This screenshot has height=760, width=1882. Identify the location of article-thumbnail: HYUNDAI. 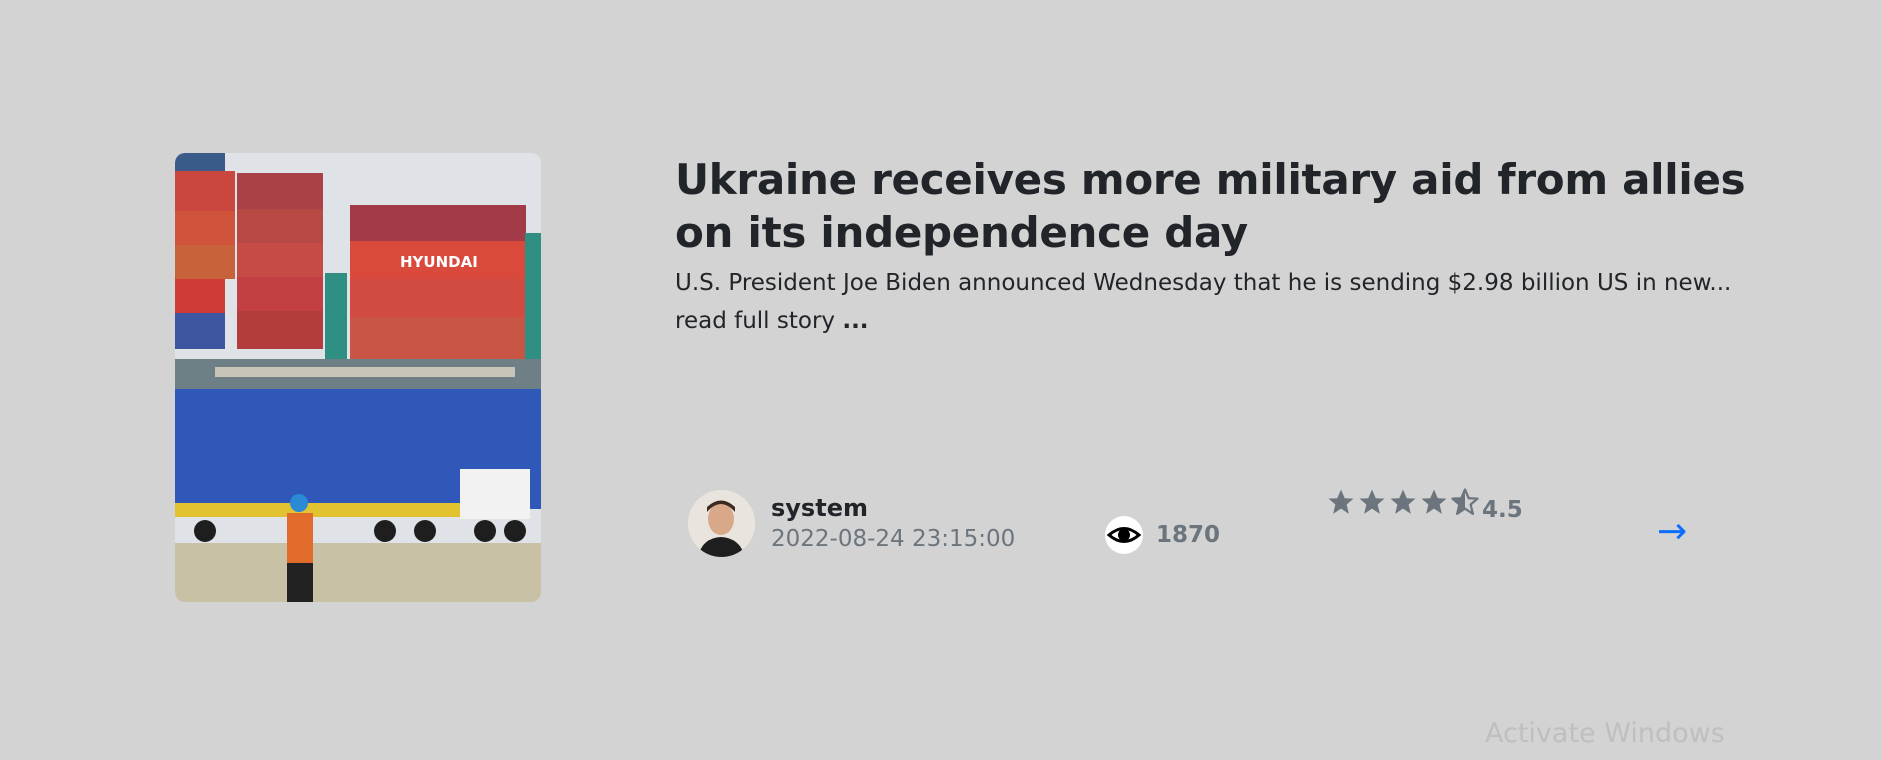
(358, 377).